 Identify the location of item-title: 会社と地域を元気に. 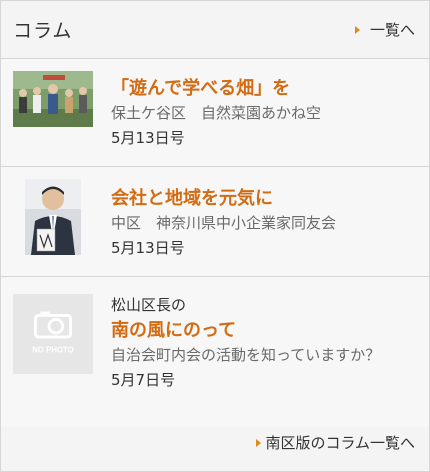
(264, 199).